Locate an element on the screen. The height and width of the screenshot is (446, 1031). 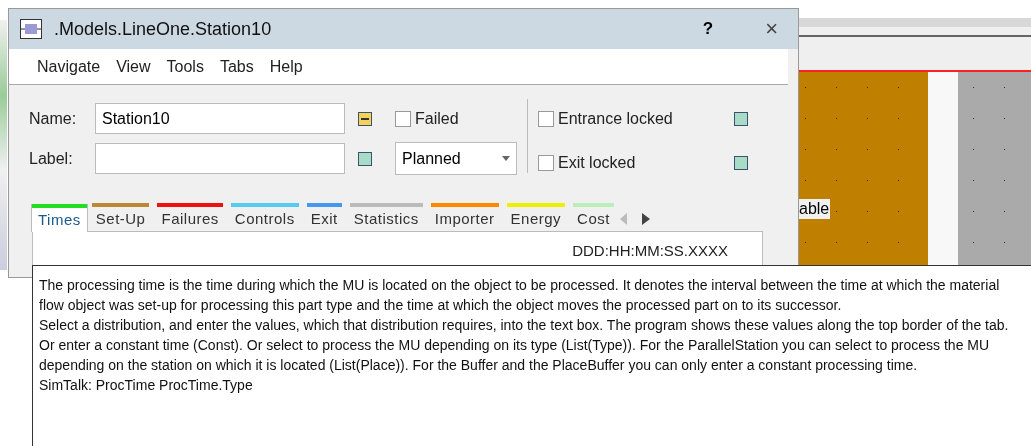
tab: Set-Up is located at coordinates (120, 217).